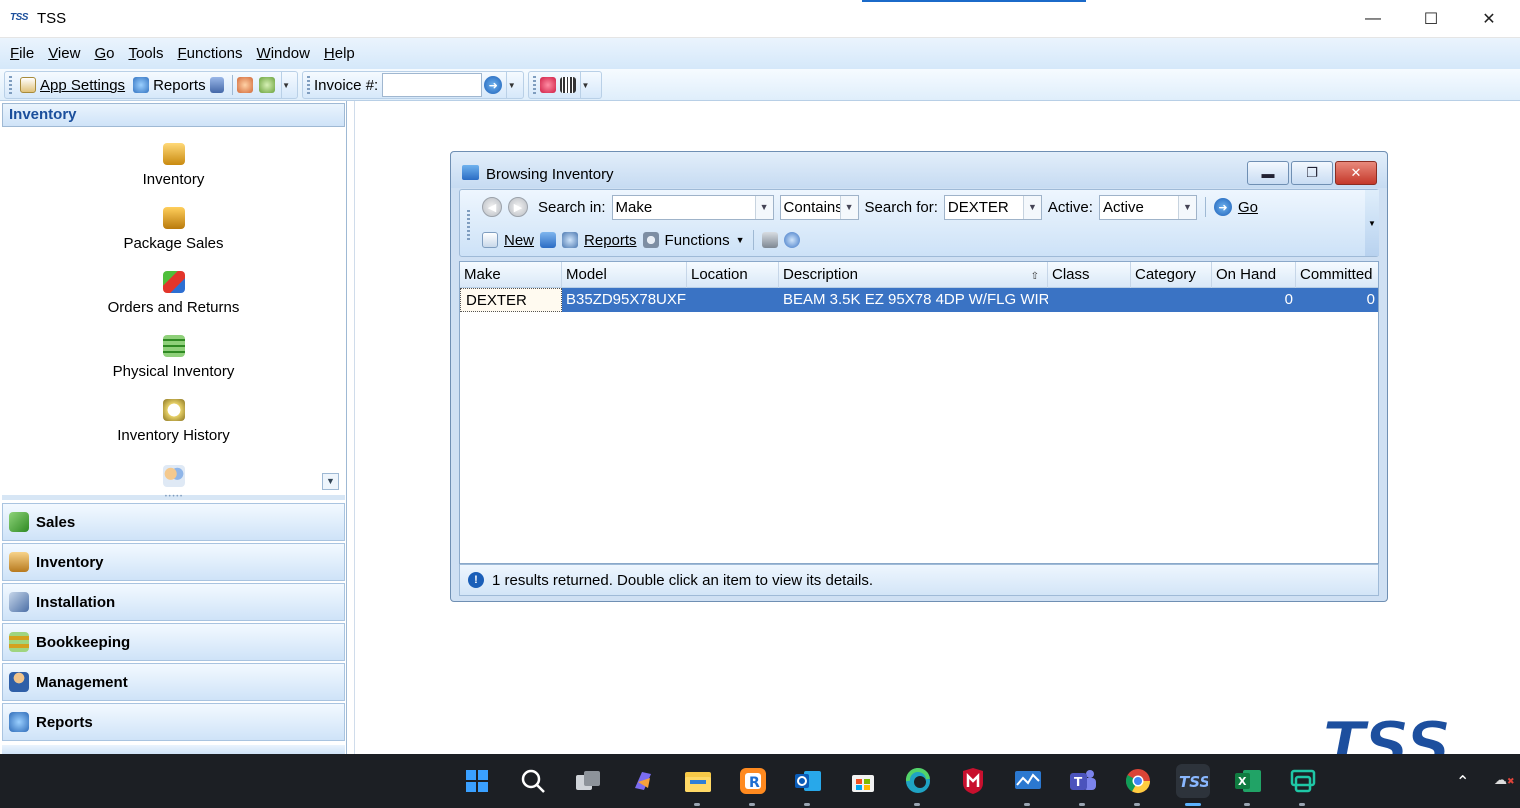  What do you see at coordinates (733, 300) in the screenshot?
I see `cell-location` at bounding box center [733, 300].